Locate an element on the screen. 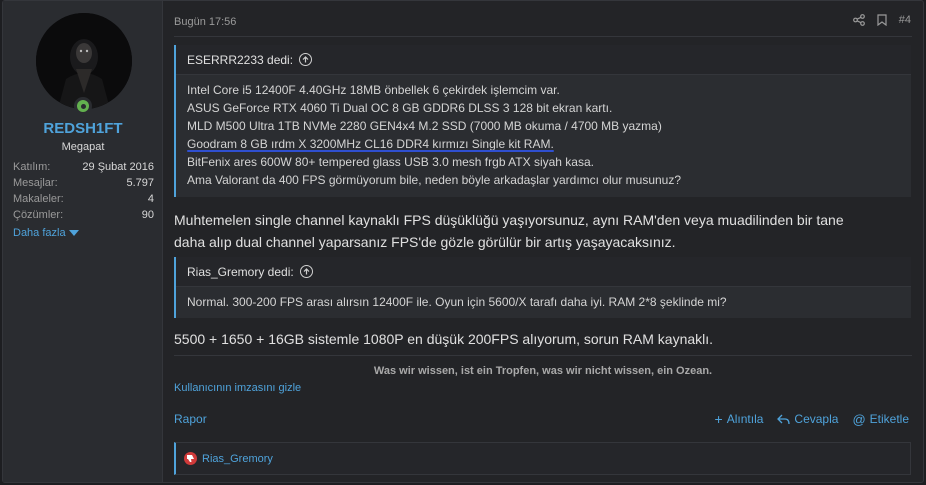  reaction-user: Rias_Gremory is located at coordinates (237, 459).